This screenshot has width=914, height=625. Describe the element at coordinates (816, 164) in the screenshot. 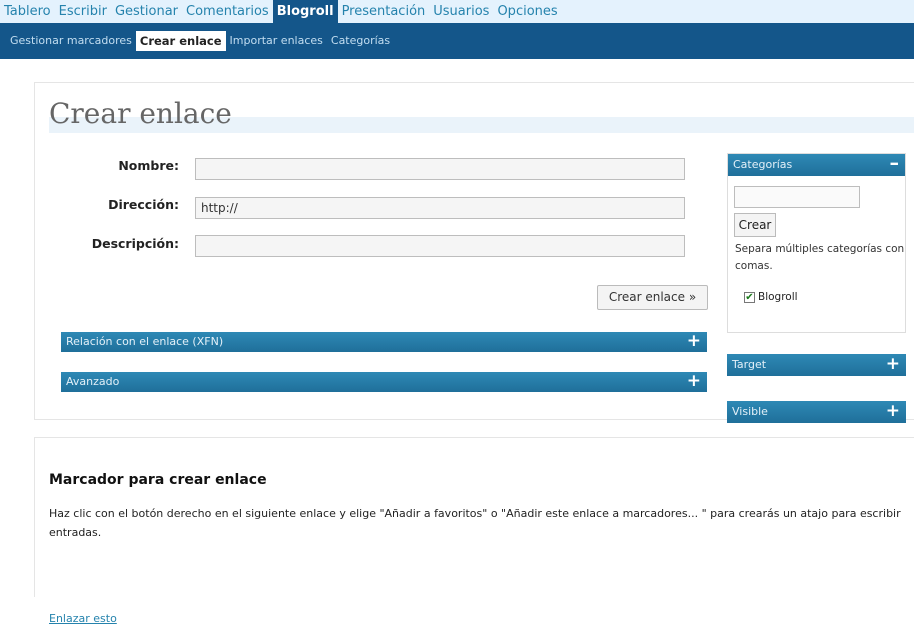

I see `categories-box-header: Categorías –` at that location.